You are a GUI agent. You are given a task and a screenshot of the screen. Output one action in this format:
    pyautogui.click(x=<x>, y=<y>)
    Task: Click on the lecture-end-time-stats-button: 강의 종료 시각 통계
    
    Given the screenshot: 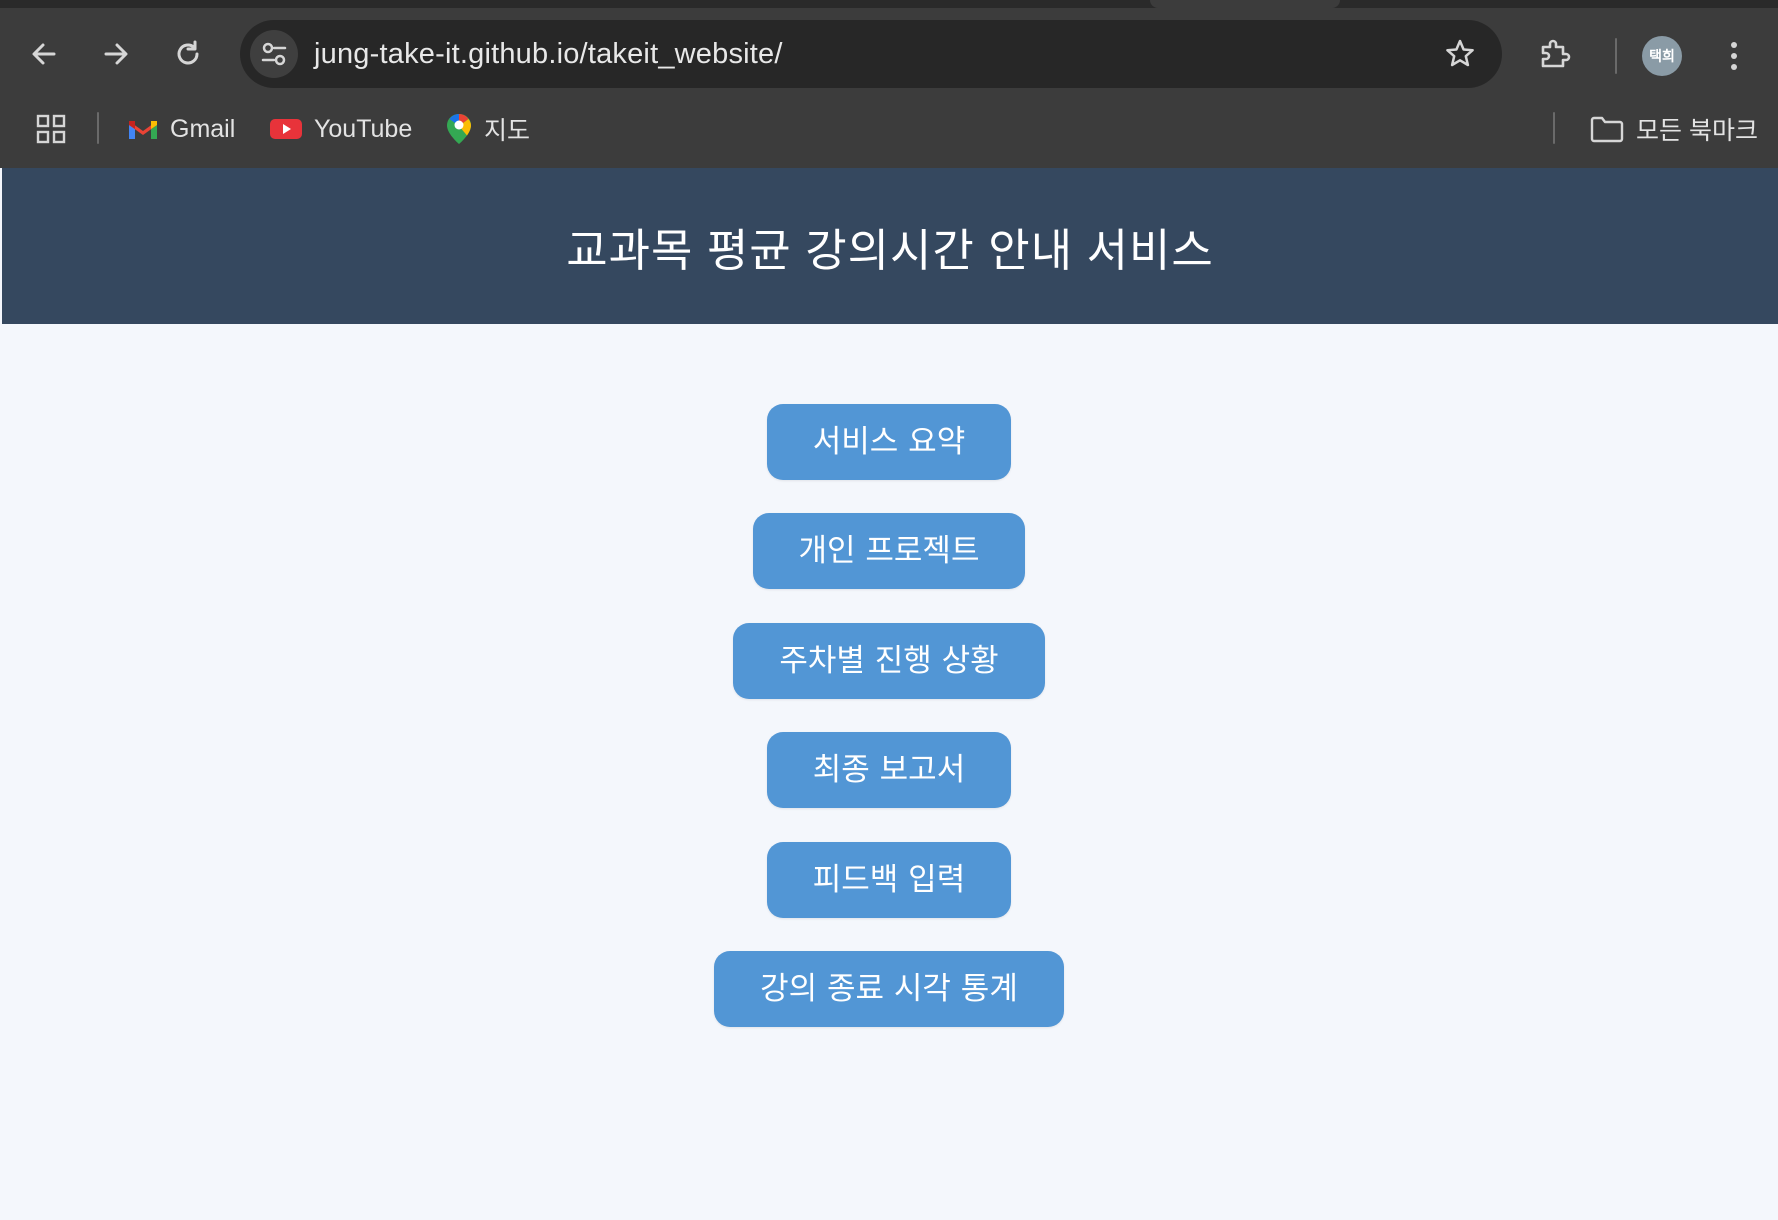 What is the action you would take?
    pyautogui.click(x=889, y=989)
    